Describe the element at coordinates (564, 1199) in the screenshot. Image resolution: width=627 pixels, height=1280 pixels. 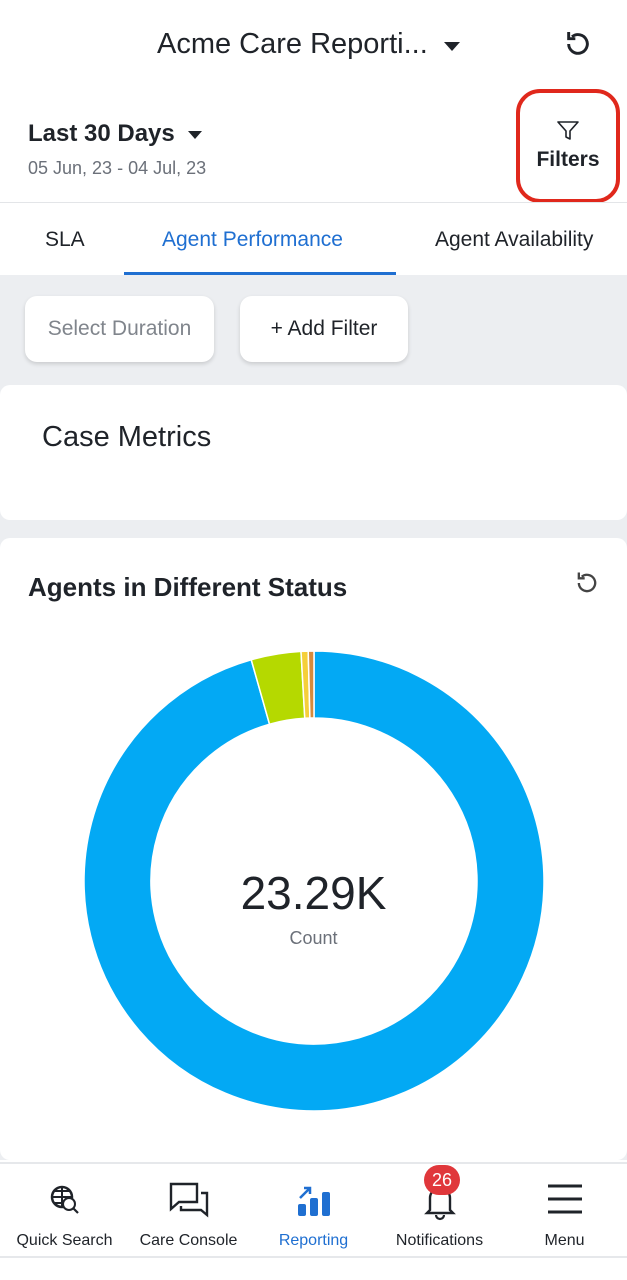
I see `hamburger-icon` at that location.